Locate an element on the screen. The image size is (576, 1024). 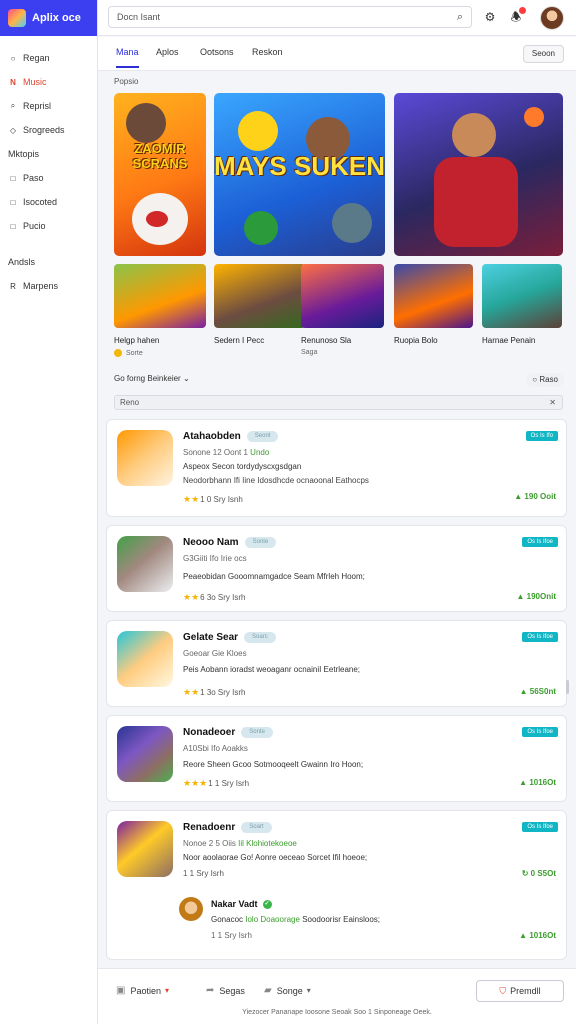
sidebar-item-label: Reprisl is located at coordinates (37, 106).